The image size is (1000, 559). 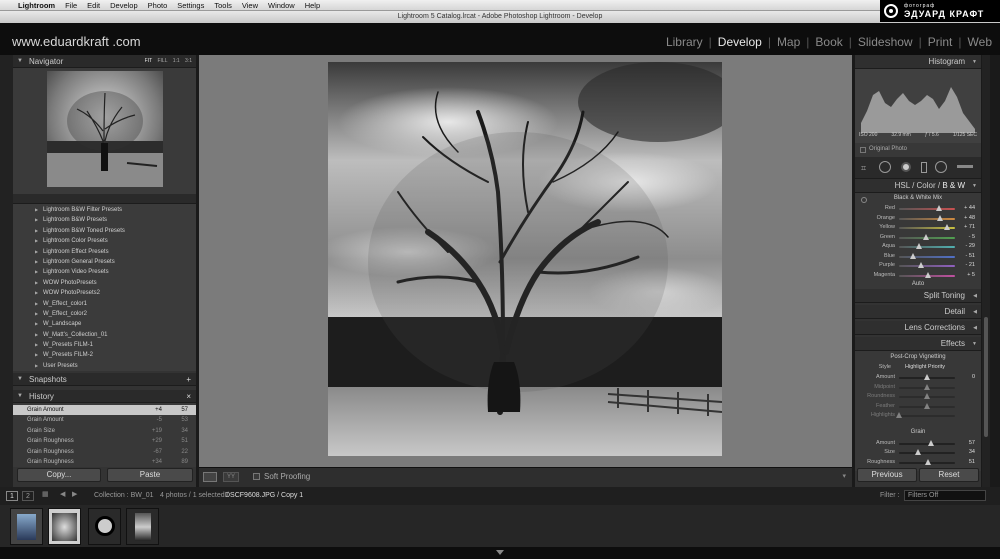 I want to click on vignette-slider-row: Midpoint, so click(x=918, y=388).